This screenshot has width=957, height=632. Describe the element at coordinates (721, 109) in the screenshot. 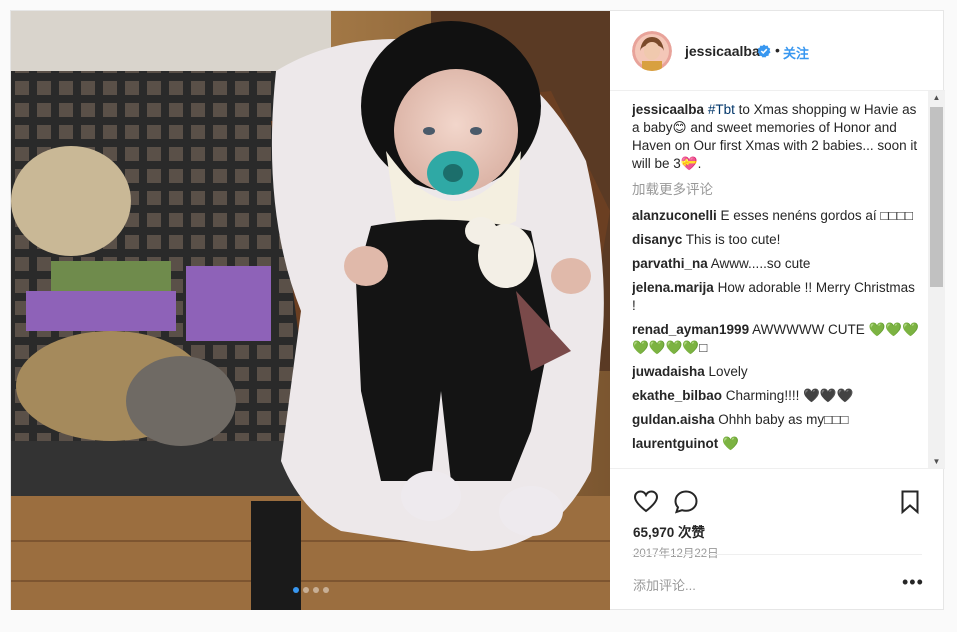

I see `caption-hashtag: #Tbt` at that location.